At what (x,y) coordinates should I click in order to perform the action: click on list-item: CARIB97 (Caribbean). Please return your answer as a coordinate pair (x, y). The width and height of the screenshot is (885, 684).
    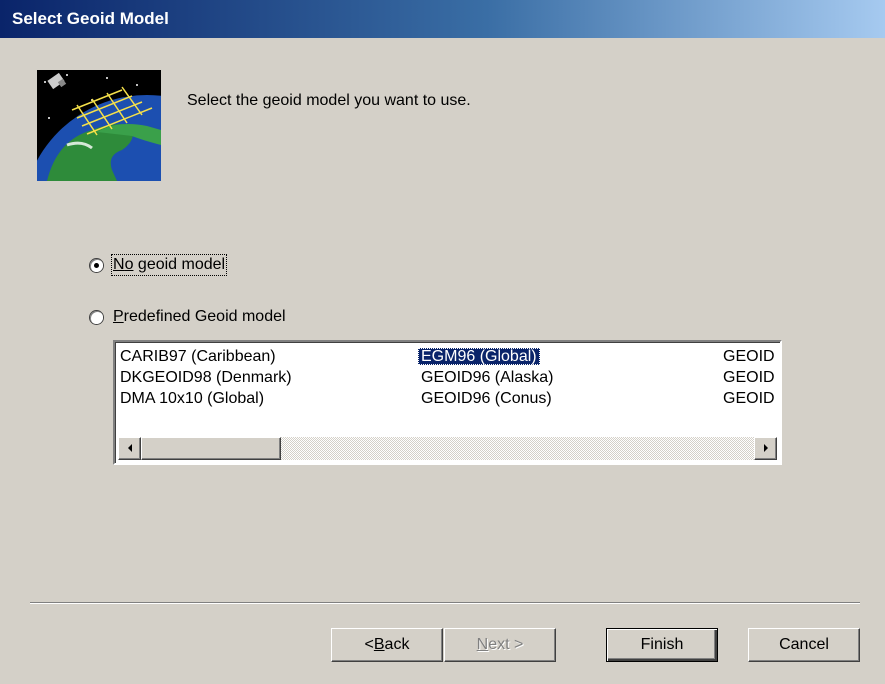
    Looking at the image, I should click on (245, 356).